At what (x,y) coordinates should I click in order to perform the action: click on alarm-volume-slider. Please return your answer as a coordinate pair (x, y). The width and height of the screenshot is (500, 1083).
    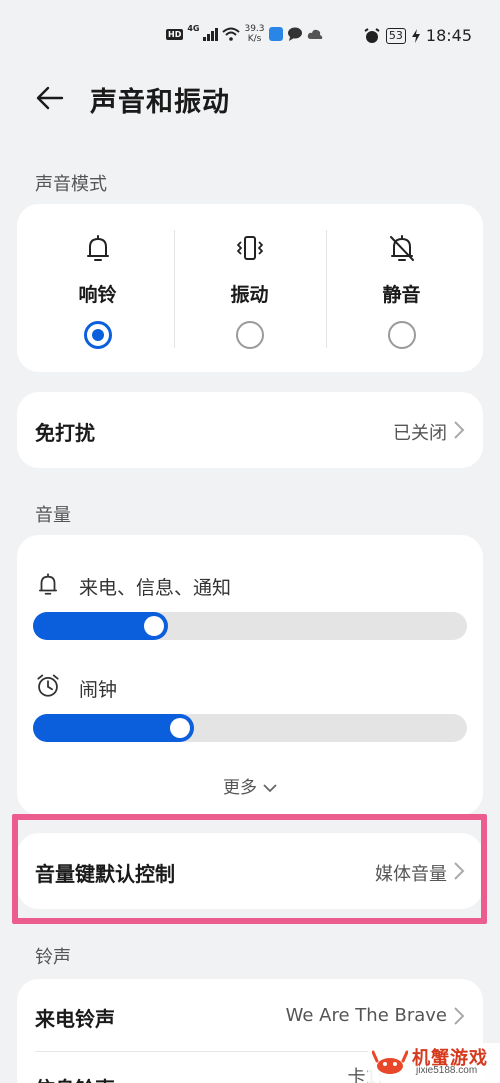
    Looking at the image, I should click on (250, 728).